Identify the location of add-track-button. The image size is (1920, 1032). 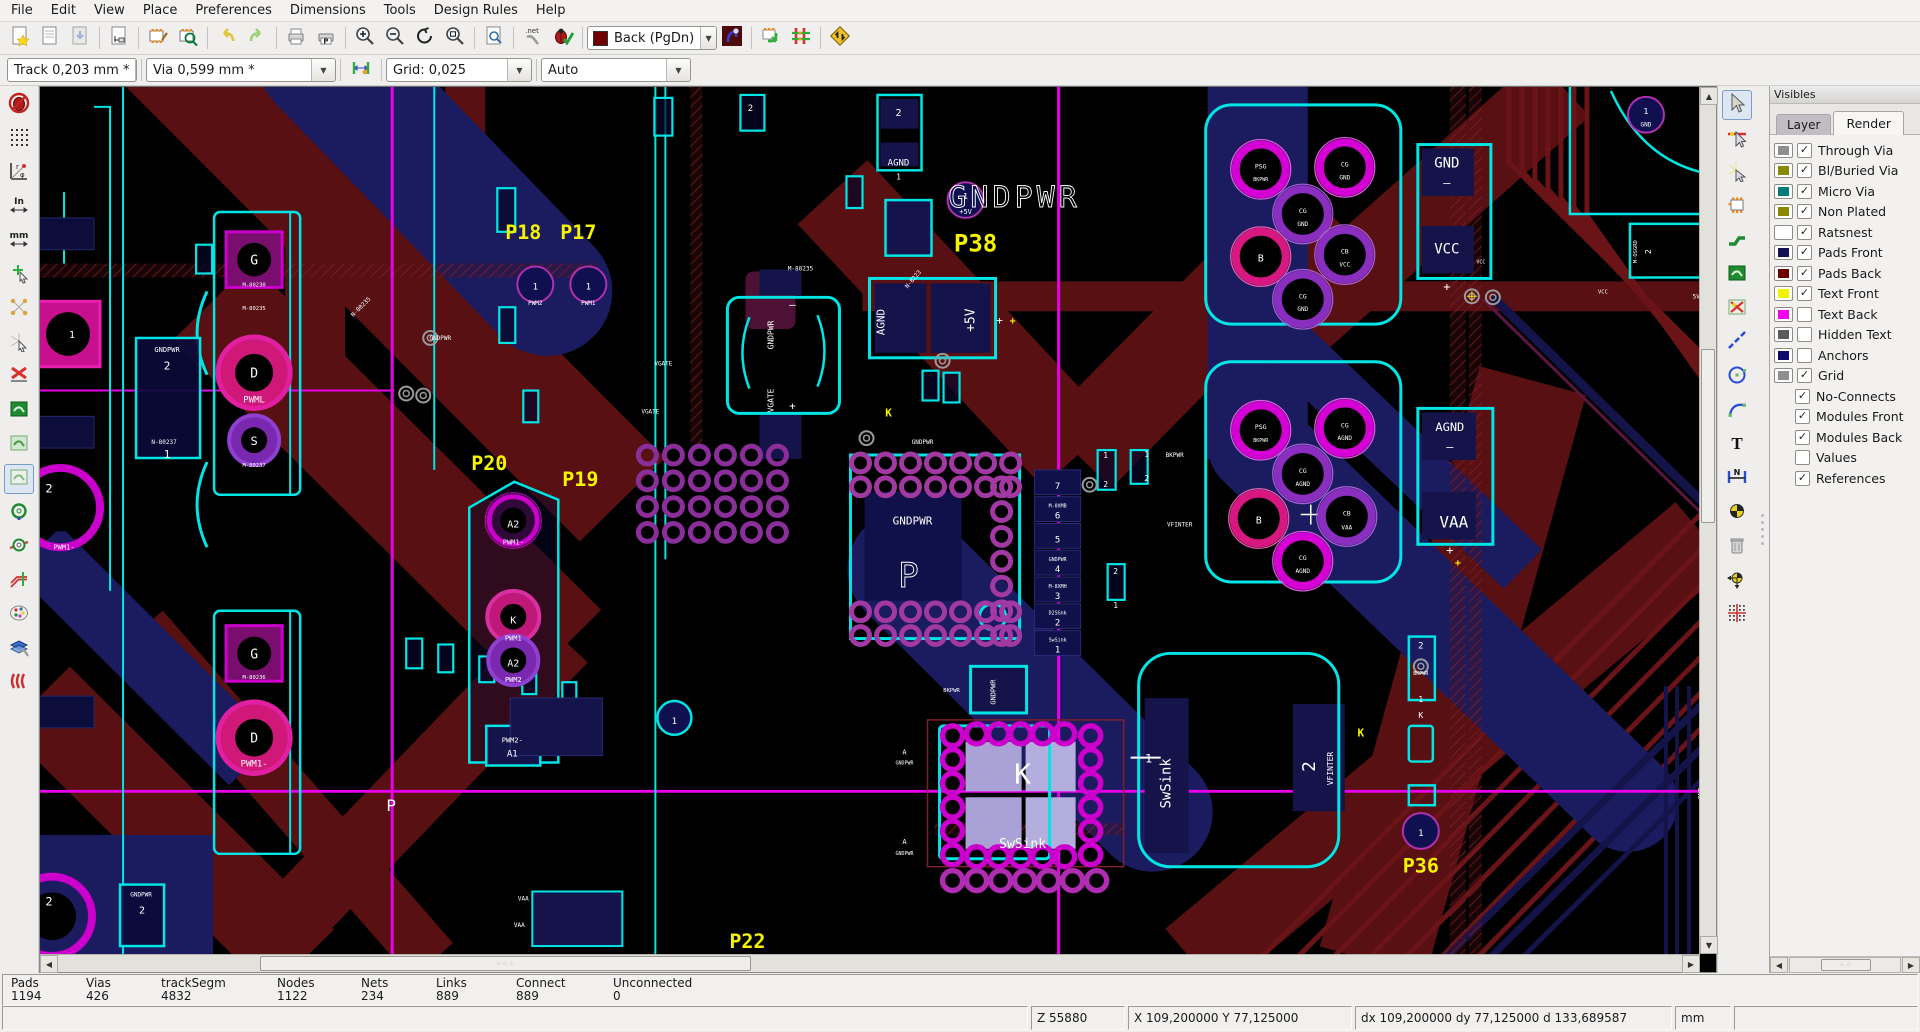
(1737, 241).